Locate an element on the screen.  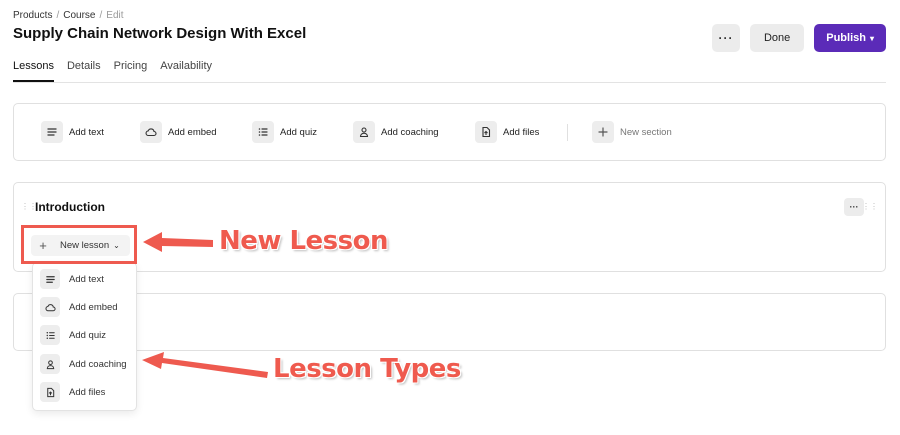
plus-icon is located at coordinates (603, 132).